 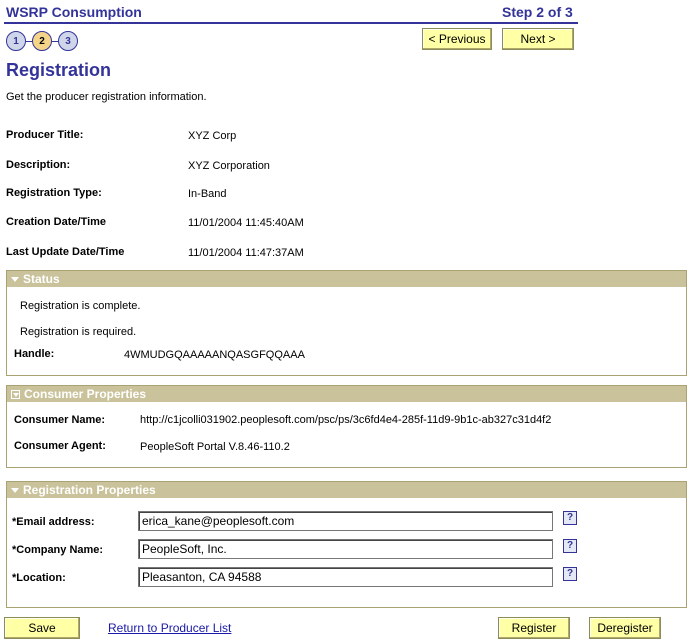 What do you see at coordinates (42, 628) in the screenshot?
I see `save-button: Save` at bounding box center [42, 628].